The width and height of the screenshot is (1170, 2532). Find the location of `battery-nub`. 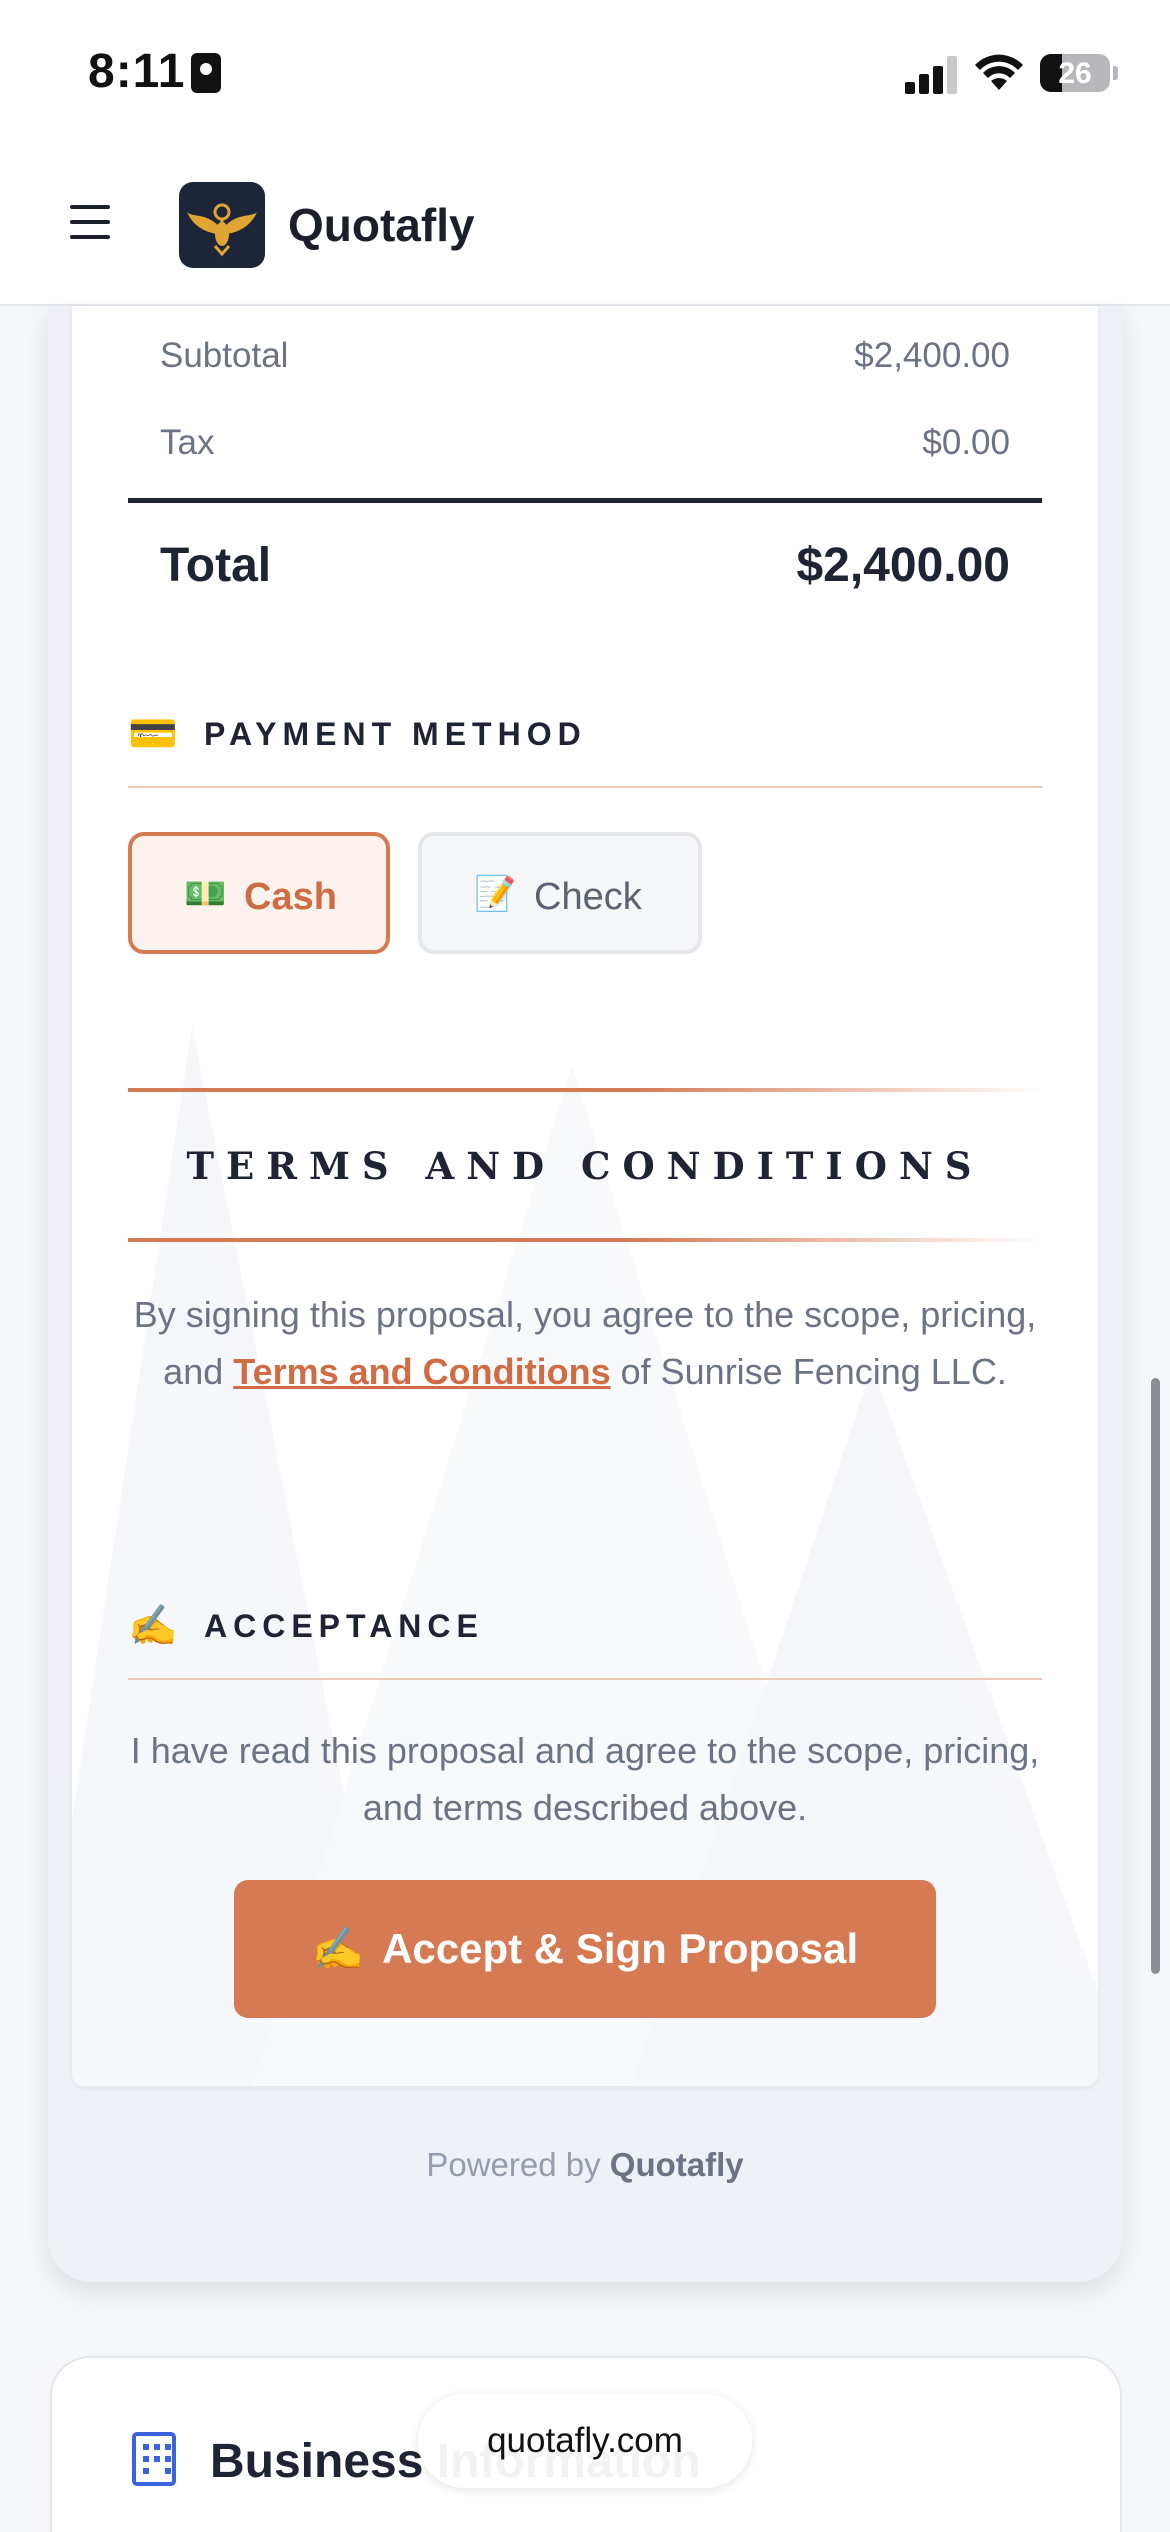

battery-nub is located at coordinates (1115, 73).